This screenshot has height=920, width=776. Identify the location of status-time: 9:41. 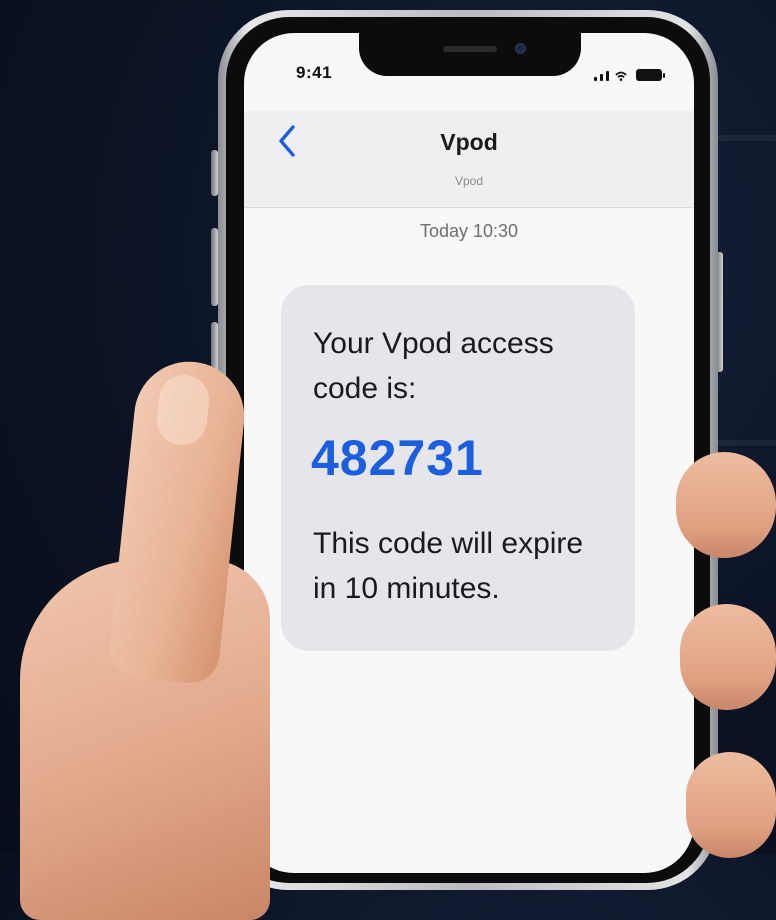
(314, 72).